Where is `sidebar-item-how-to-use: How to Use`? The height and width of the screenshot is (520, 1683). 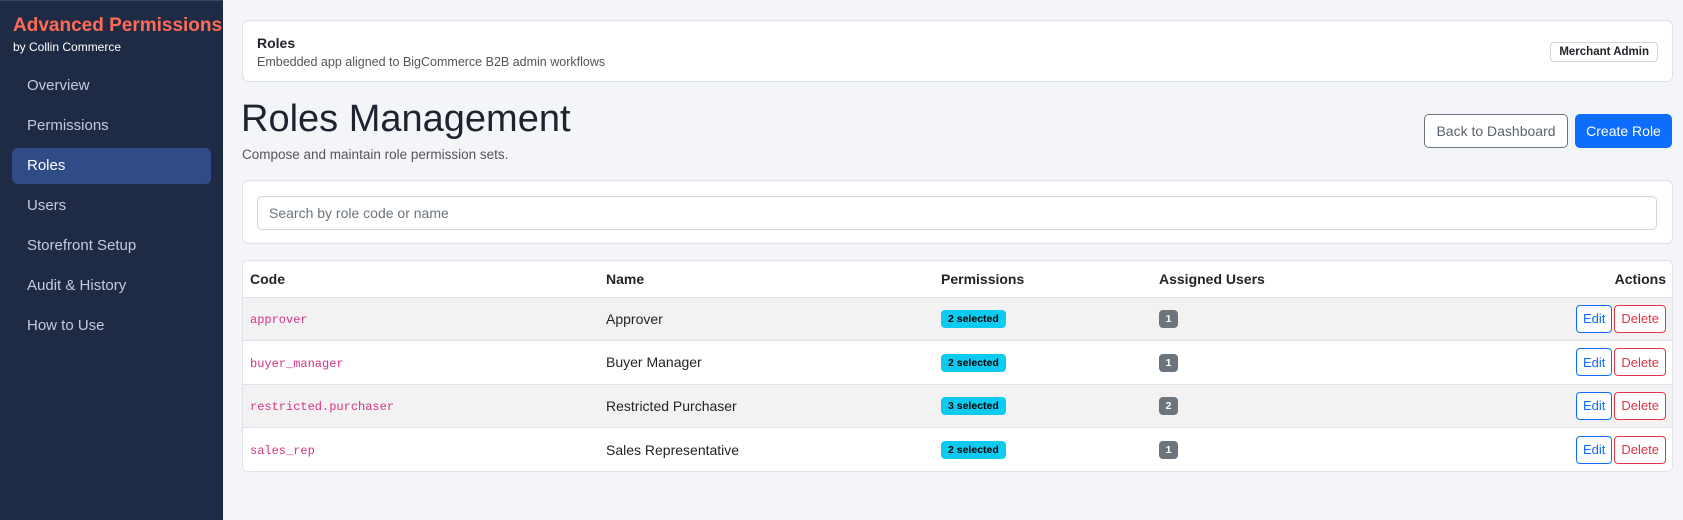
sidebar-item-how-to-use: How to Use is located at coordinates (111, 326).